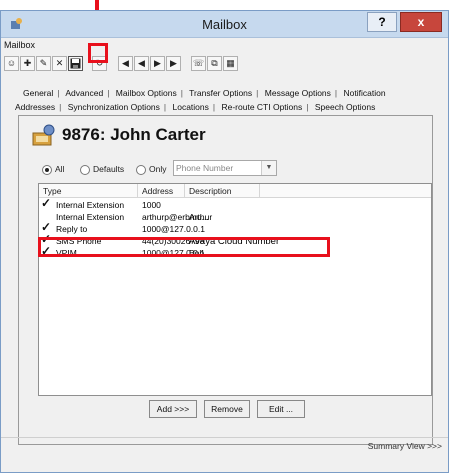 The height and width of the screenshot is (473, 449). I want to click on tab-notification: Notification, so click(365, 93).